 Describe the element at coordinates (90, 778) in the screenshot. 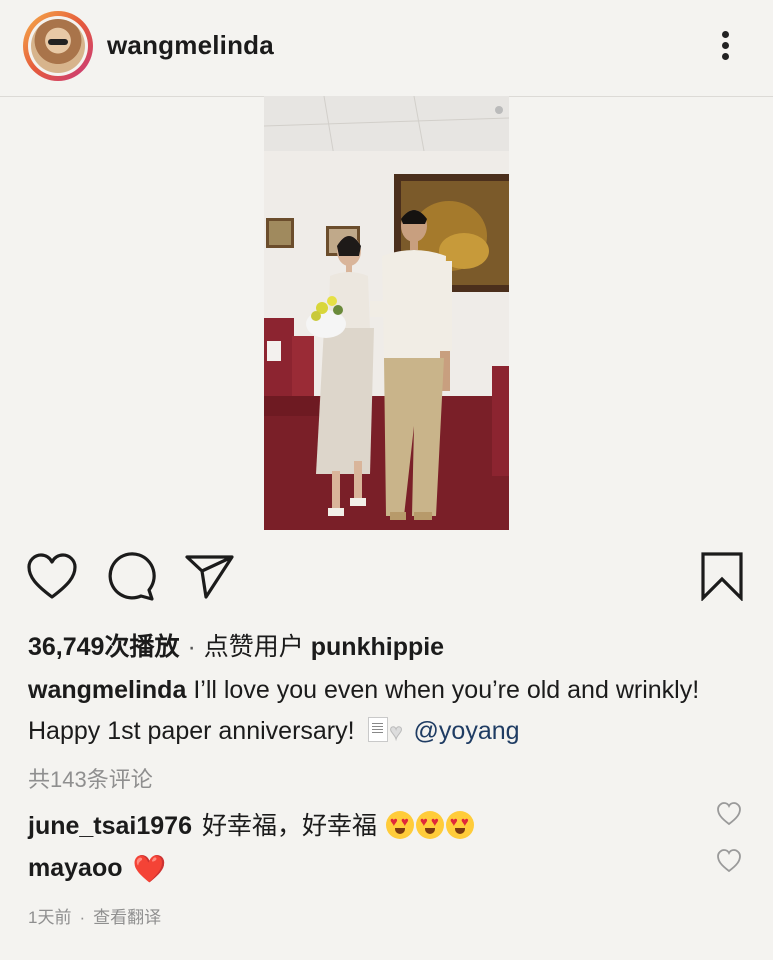

I see `view-all-comments: 共143条评论` at that location.